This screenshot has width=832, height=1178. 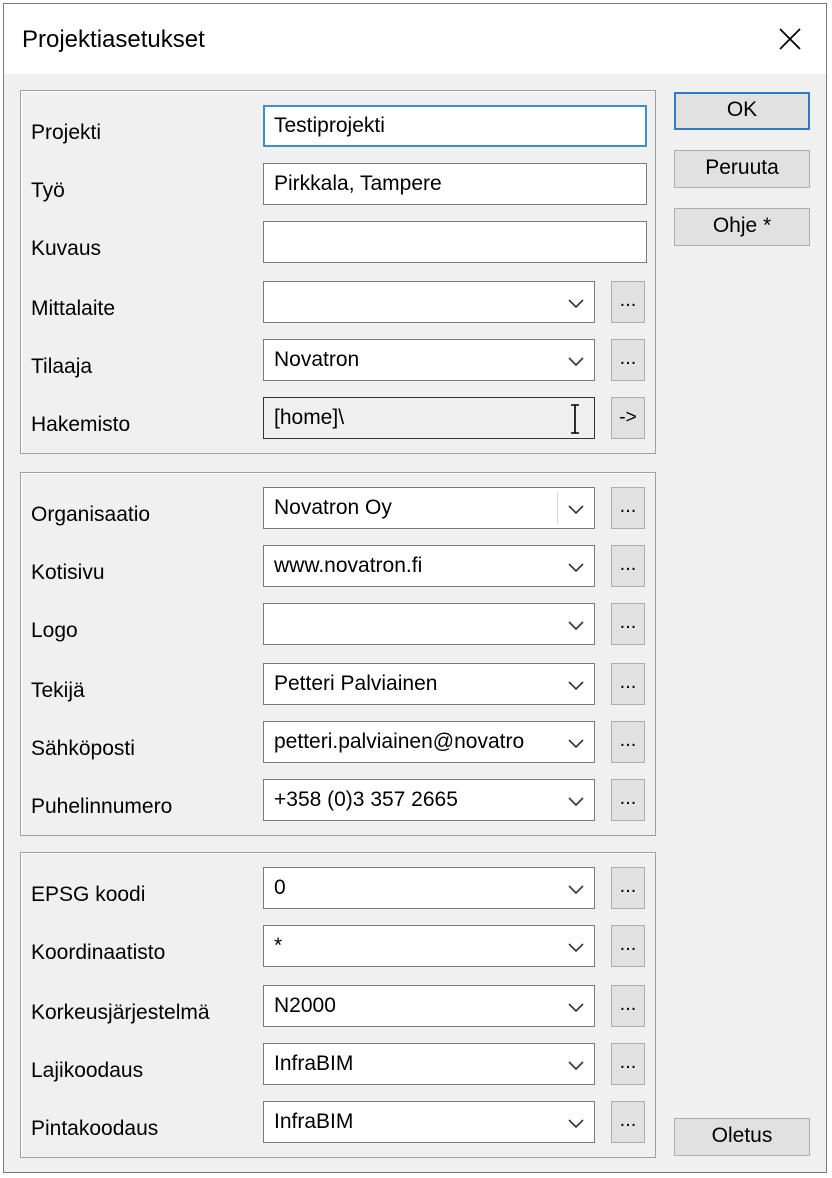 I want to click on mittalaite-combo, so click(x=429, y=302).